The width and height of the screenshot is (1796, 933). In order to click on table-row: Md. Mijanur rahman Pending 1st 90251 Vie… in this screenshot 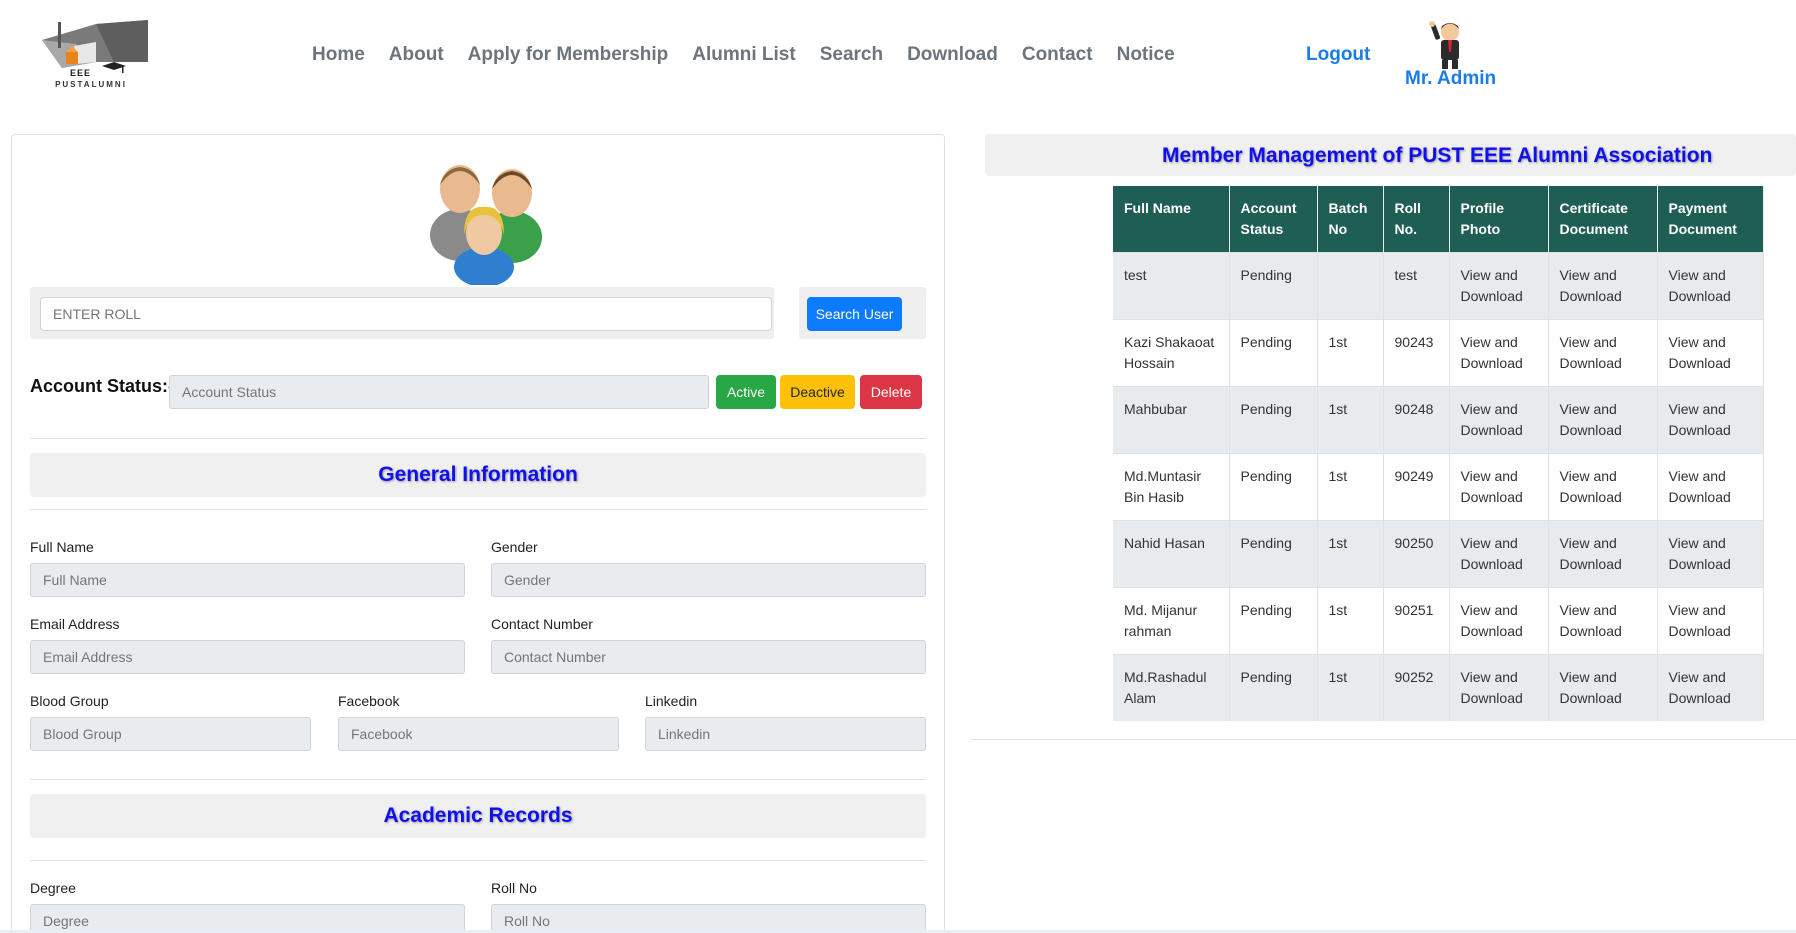, I will do `click(1438, 621)`.